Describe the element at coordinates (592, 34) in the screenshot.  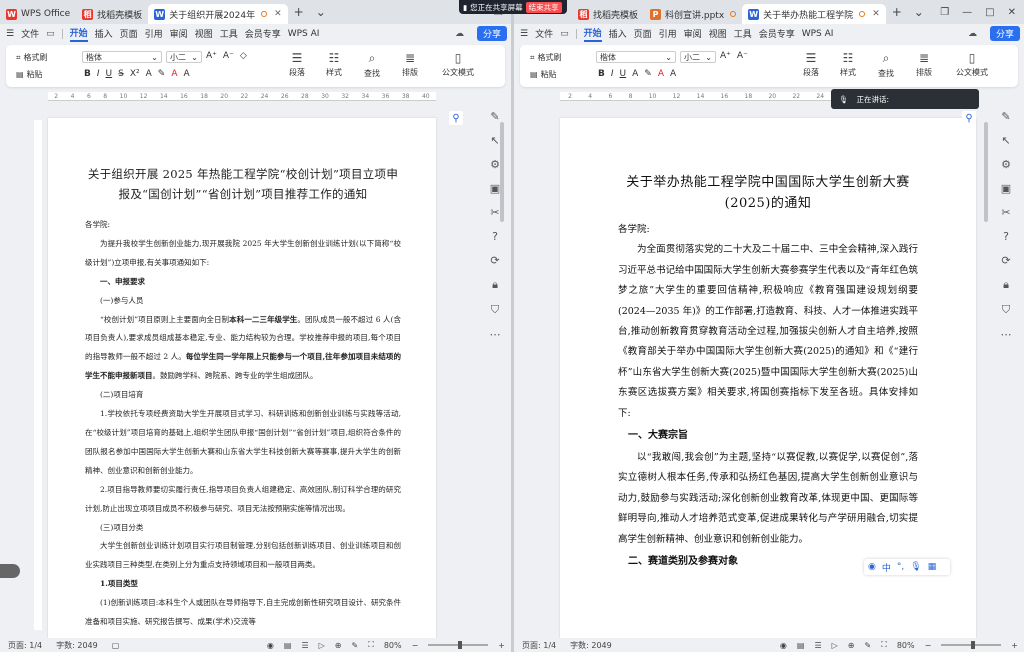
I see `menu-home: 开始` at that location.